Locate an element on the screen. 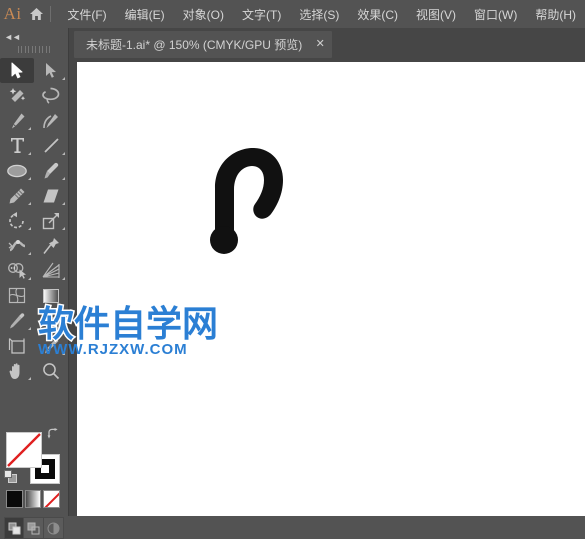 The image size is (585, 539). width-icon is located at coordinates (16, 246).